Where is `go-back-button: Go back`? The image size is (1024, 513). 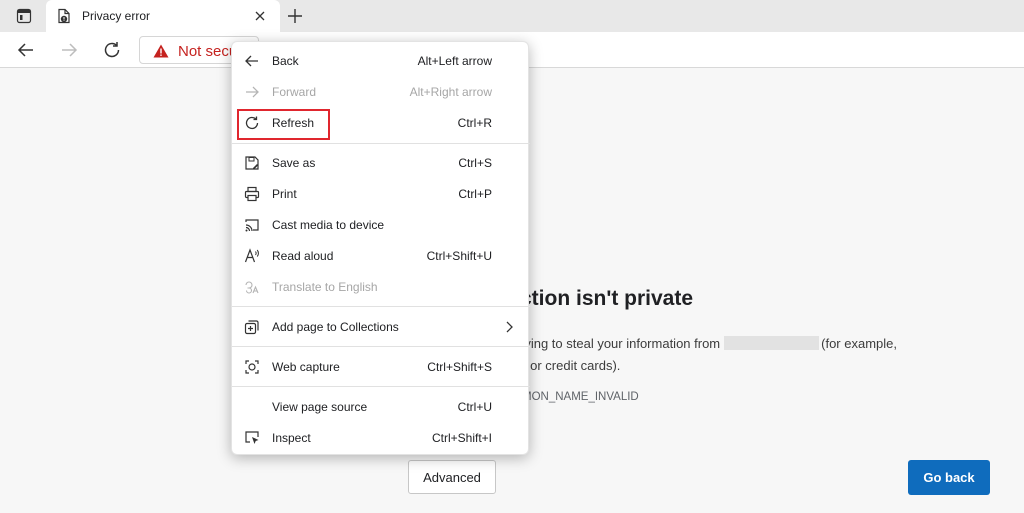
go-back-button: Go back is located at coordinates (949, 477).